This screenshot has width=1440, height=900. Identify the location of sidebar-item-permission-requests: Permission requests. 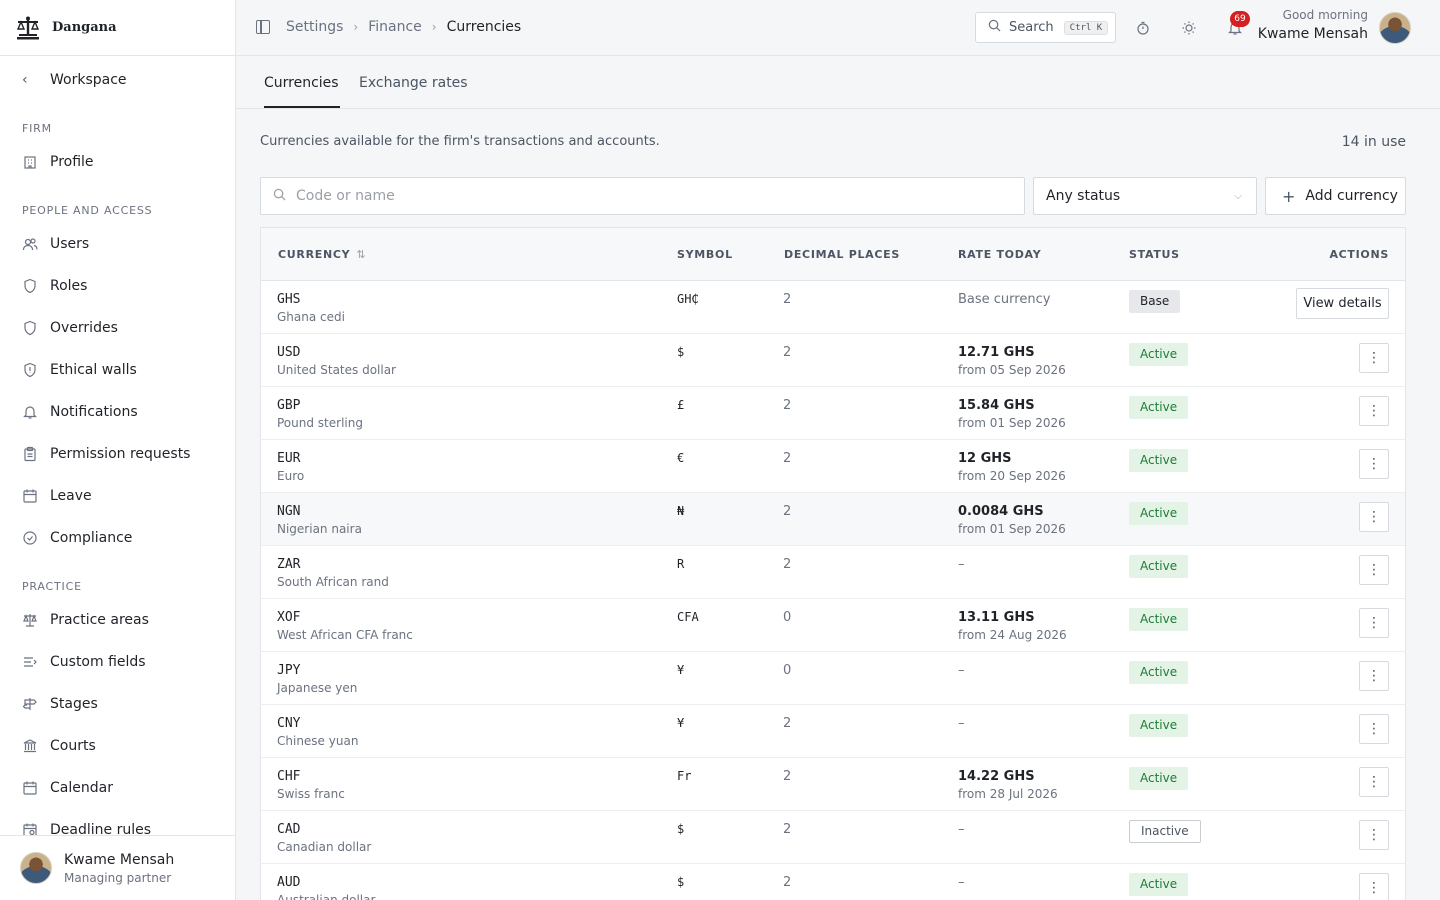
(117, 454).